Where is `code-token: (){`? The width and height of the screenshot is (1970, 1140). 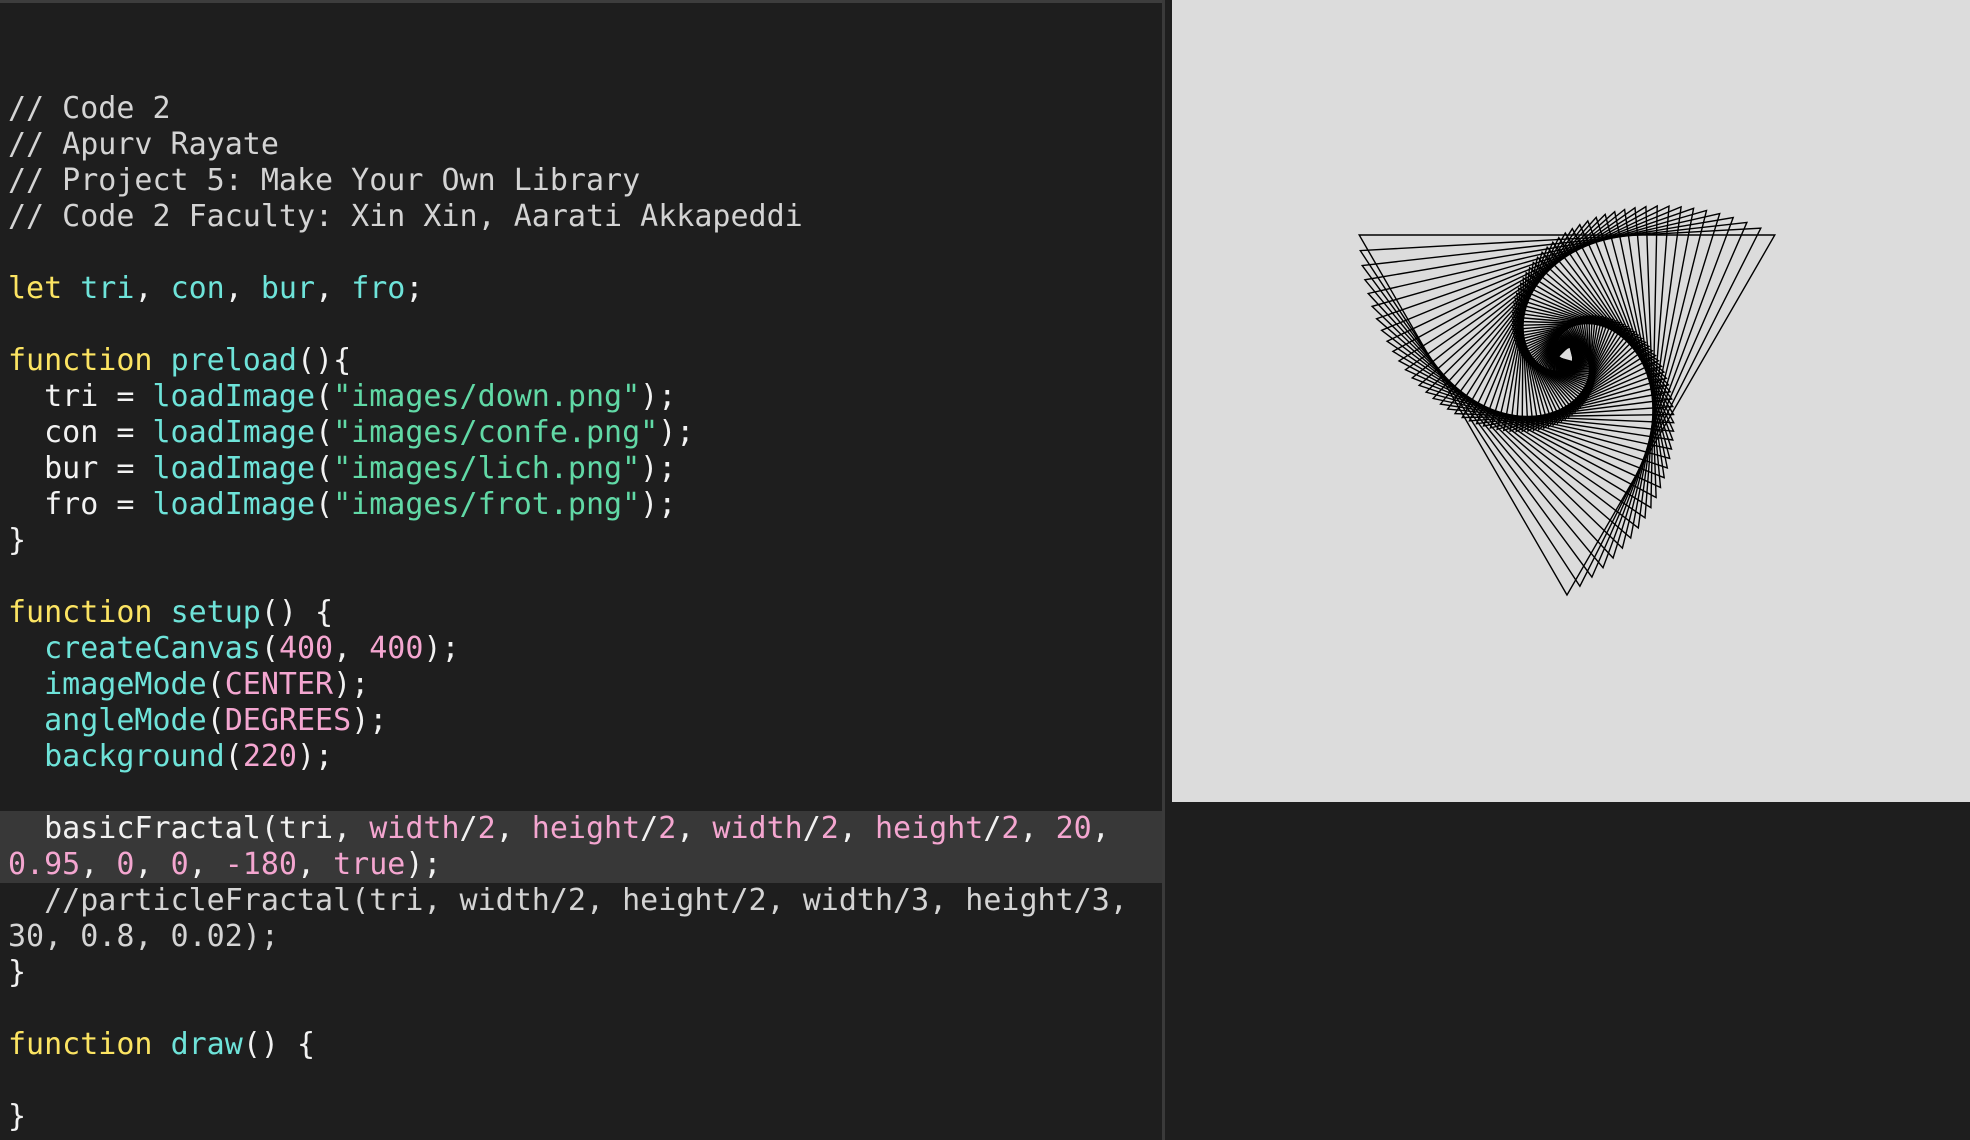 code-token: (){ is located at coordinates (324, 360).